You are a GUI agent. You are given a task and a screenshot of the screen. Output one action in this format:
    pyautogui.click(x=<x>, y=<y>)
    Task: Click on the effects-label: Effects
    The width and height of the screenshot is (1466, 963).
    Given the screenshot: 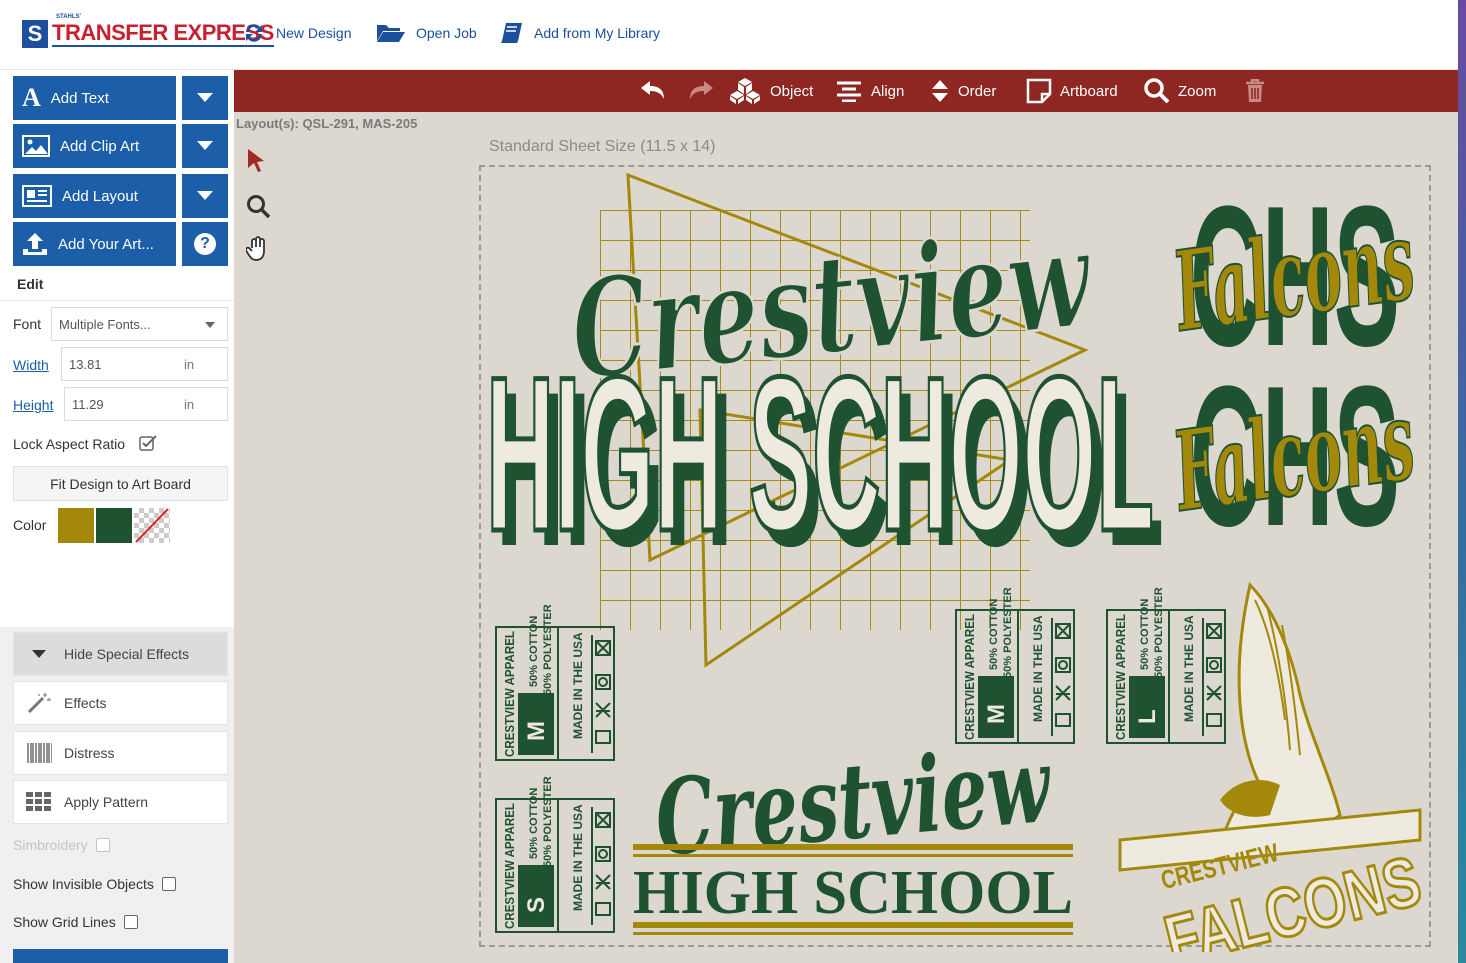 What is the action you would take?
    pyautogui.click(x=85, y=703)
    